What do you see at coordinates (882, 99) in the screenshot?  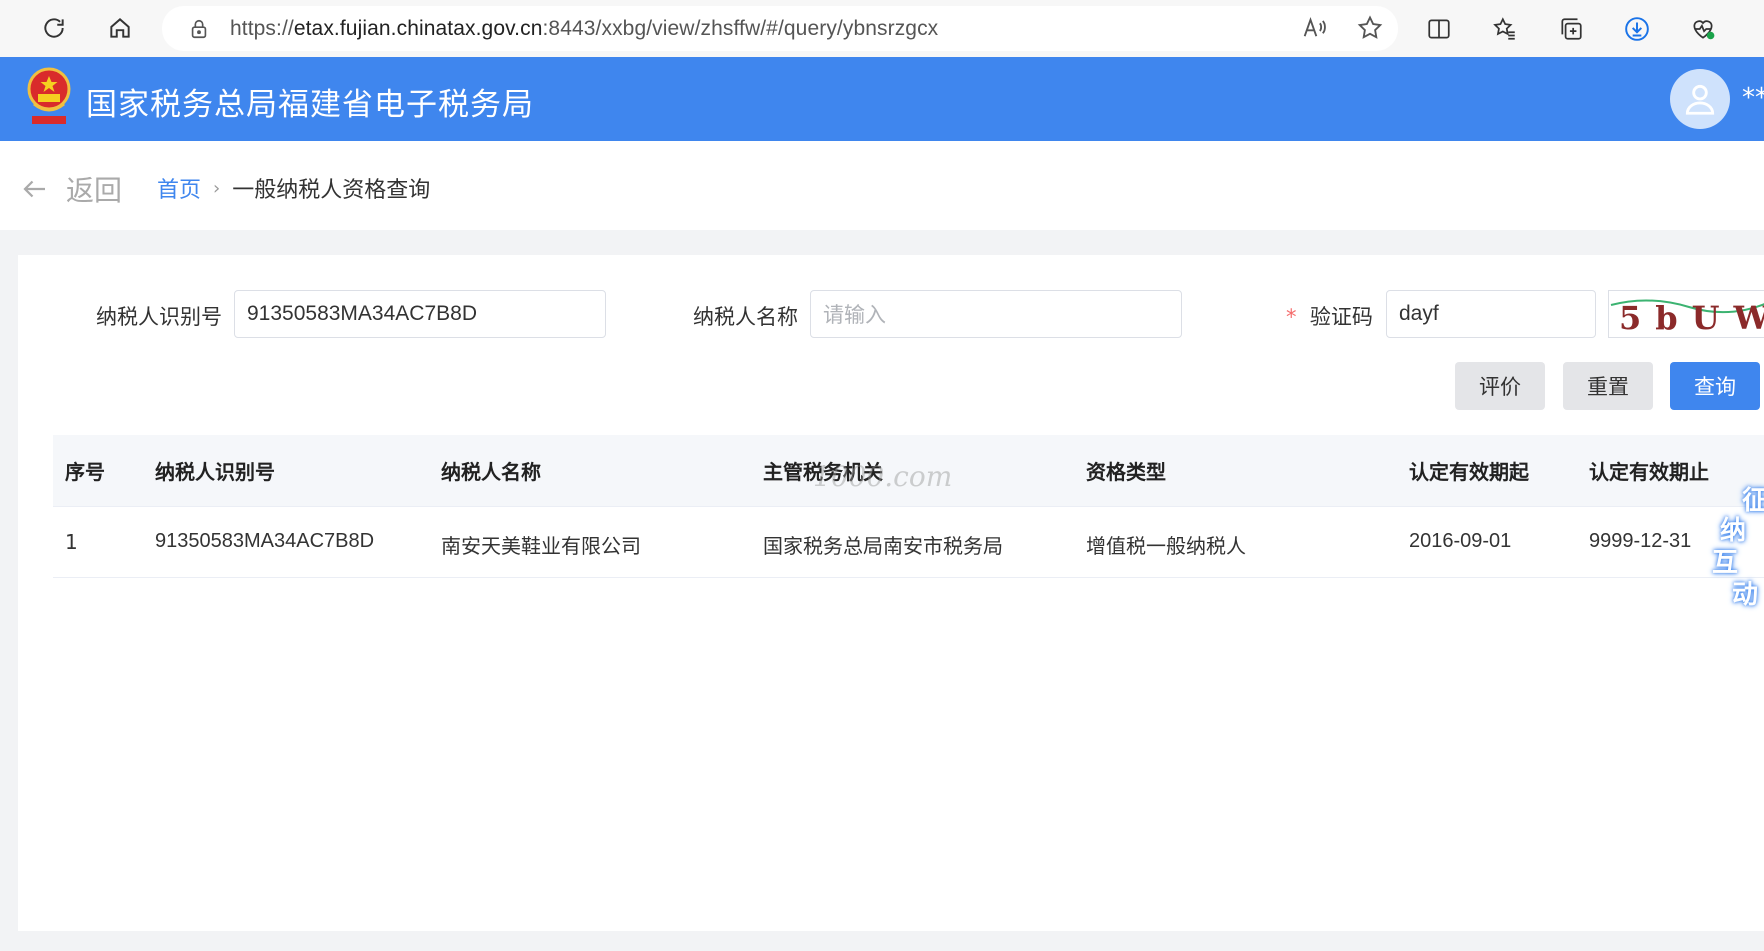 I see `site-header: 国家税务总局福建省电子税务局 **` at bounding box center [882, 99].